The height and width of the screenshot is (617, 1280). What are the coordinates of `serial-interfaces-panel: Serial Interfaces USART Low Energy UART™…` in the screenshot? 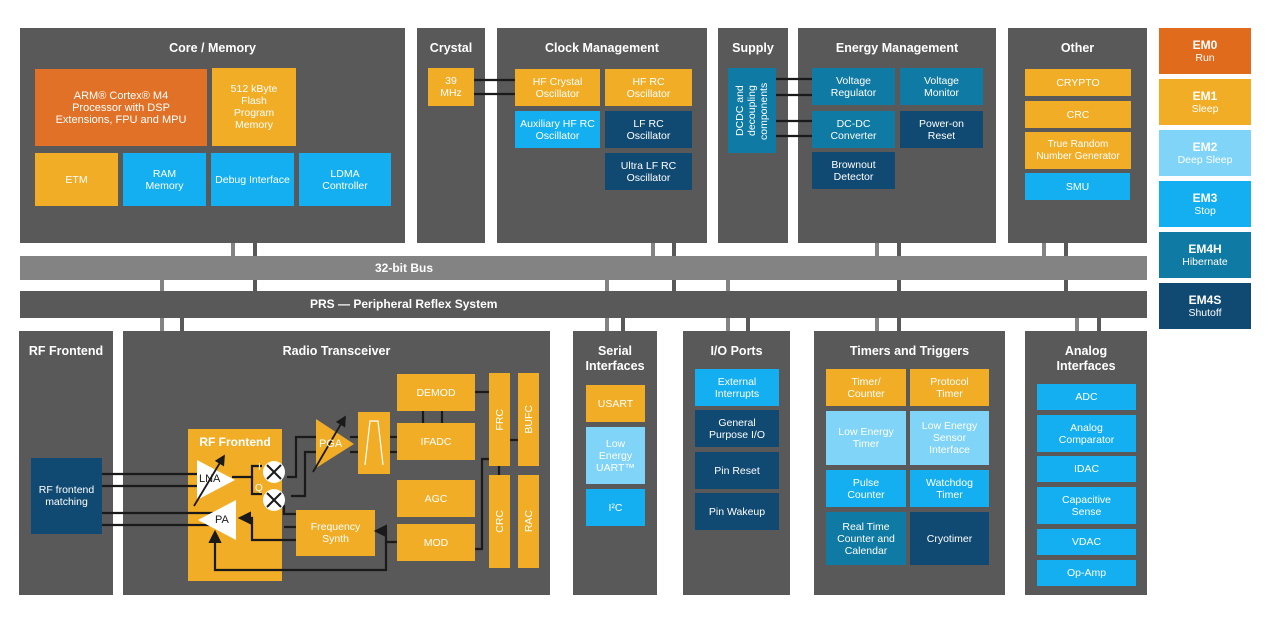 It's located at (615, 463).